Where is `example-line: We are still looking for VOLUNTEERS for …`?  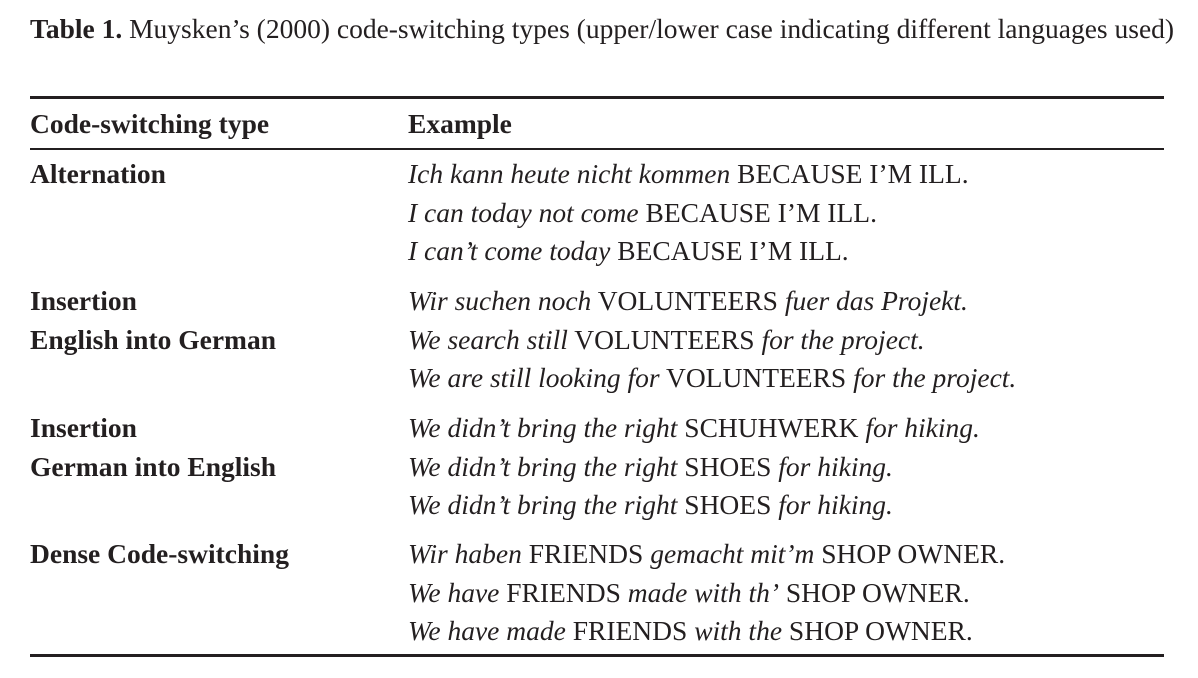
example-line: We are still looking for VOLUNTEERS for … is located at coordinates (712, 378).